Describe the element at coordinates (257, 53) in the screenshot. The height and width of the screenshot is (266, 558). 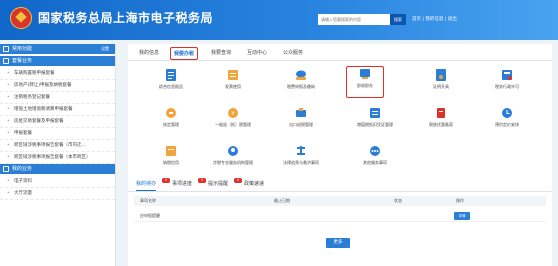
I see `tab-interaction: 互动中心` at that location.